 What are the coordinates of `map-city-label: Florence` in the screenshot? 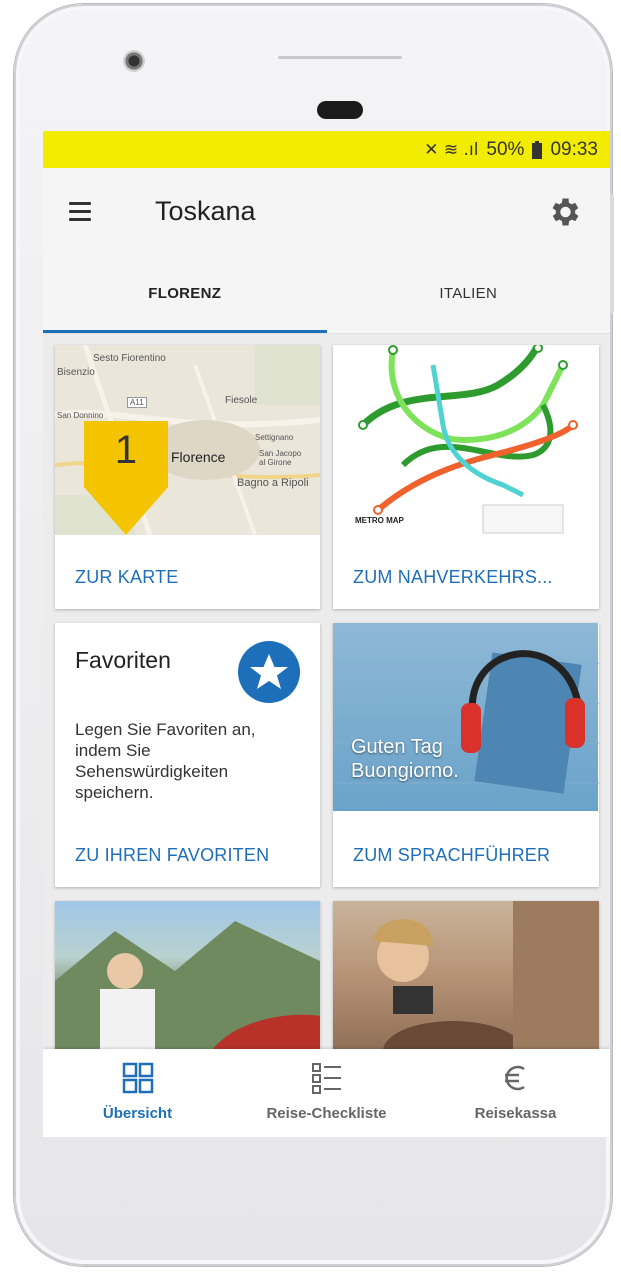 It's located at (198, 457).